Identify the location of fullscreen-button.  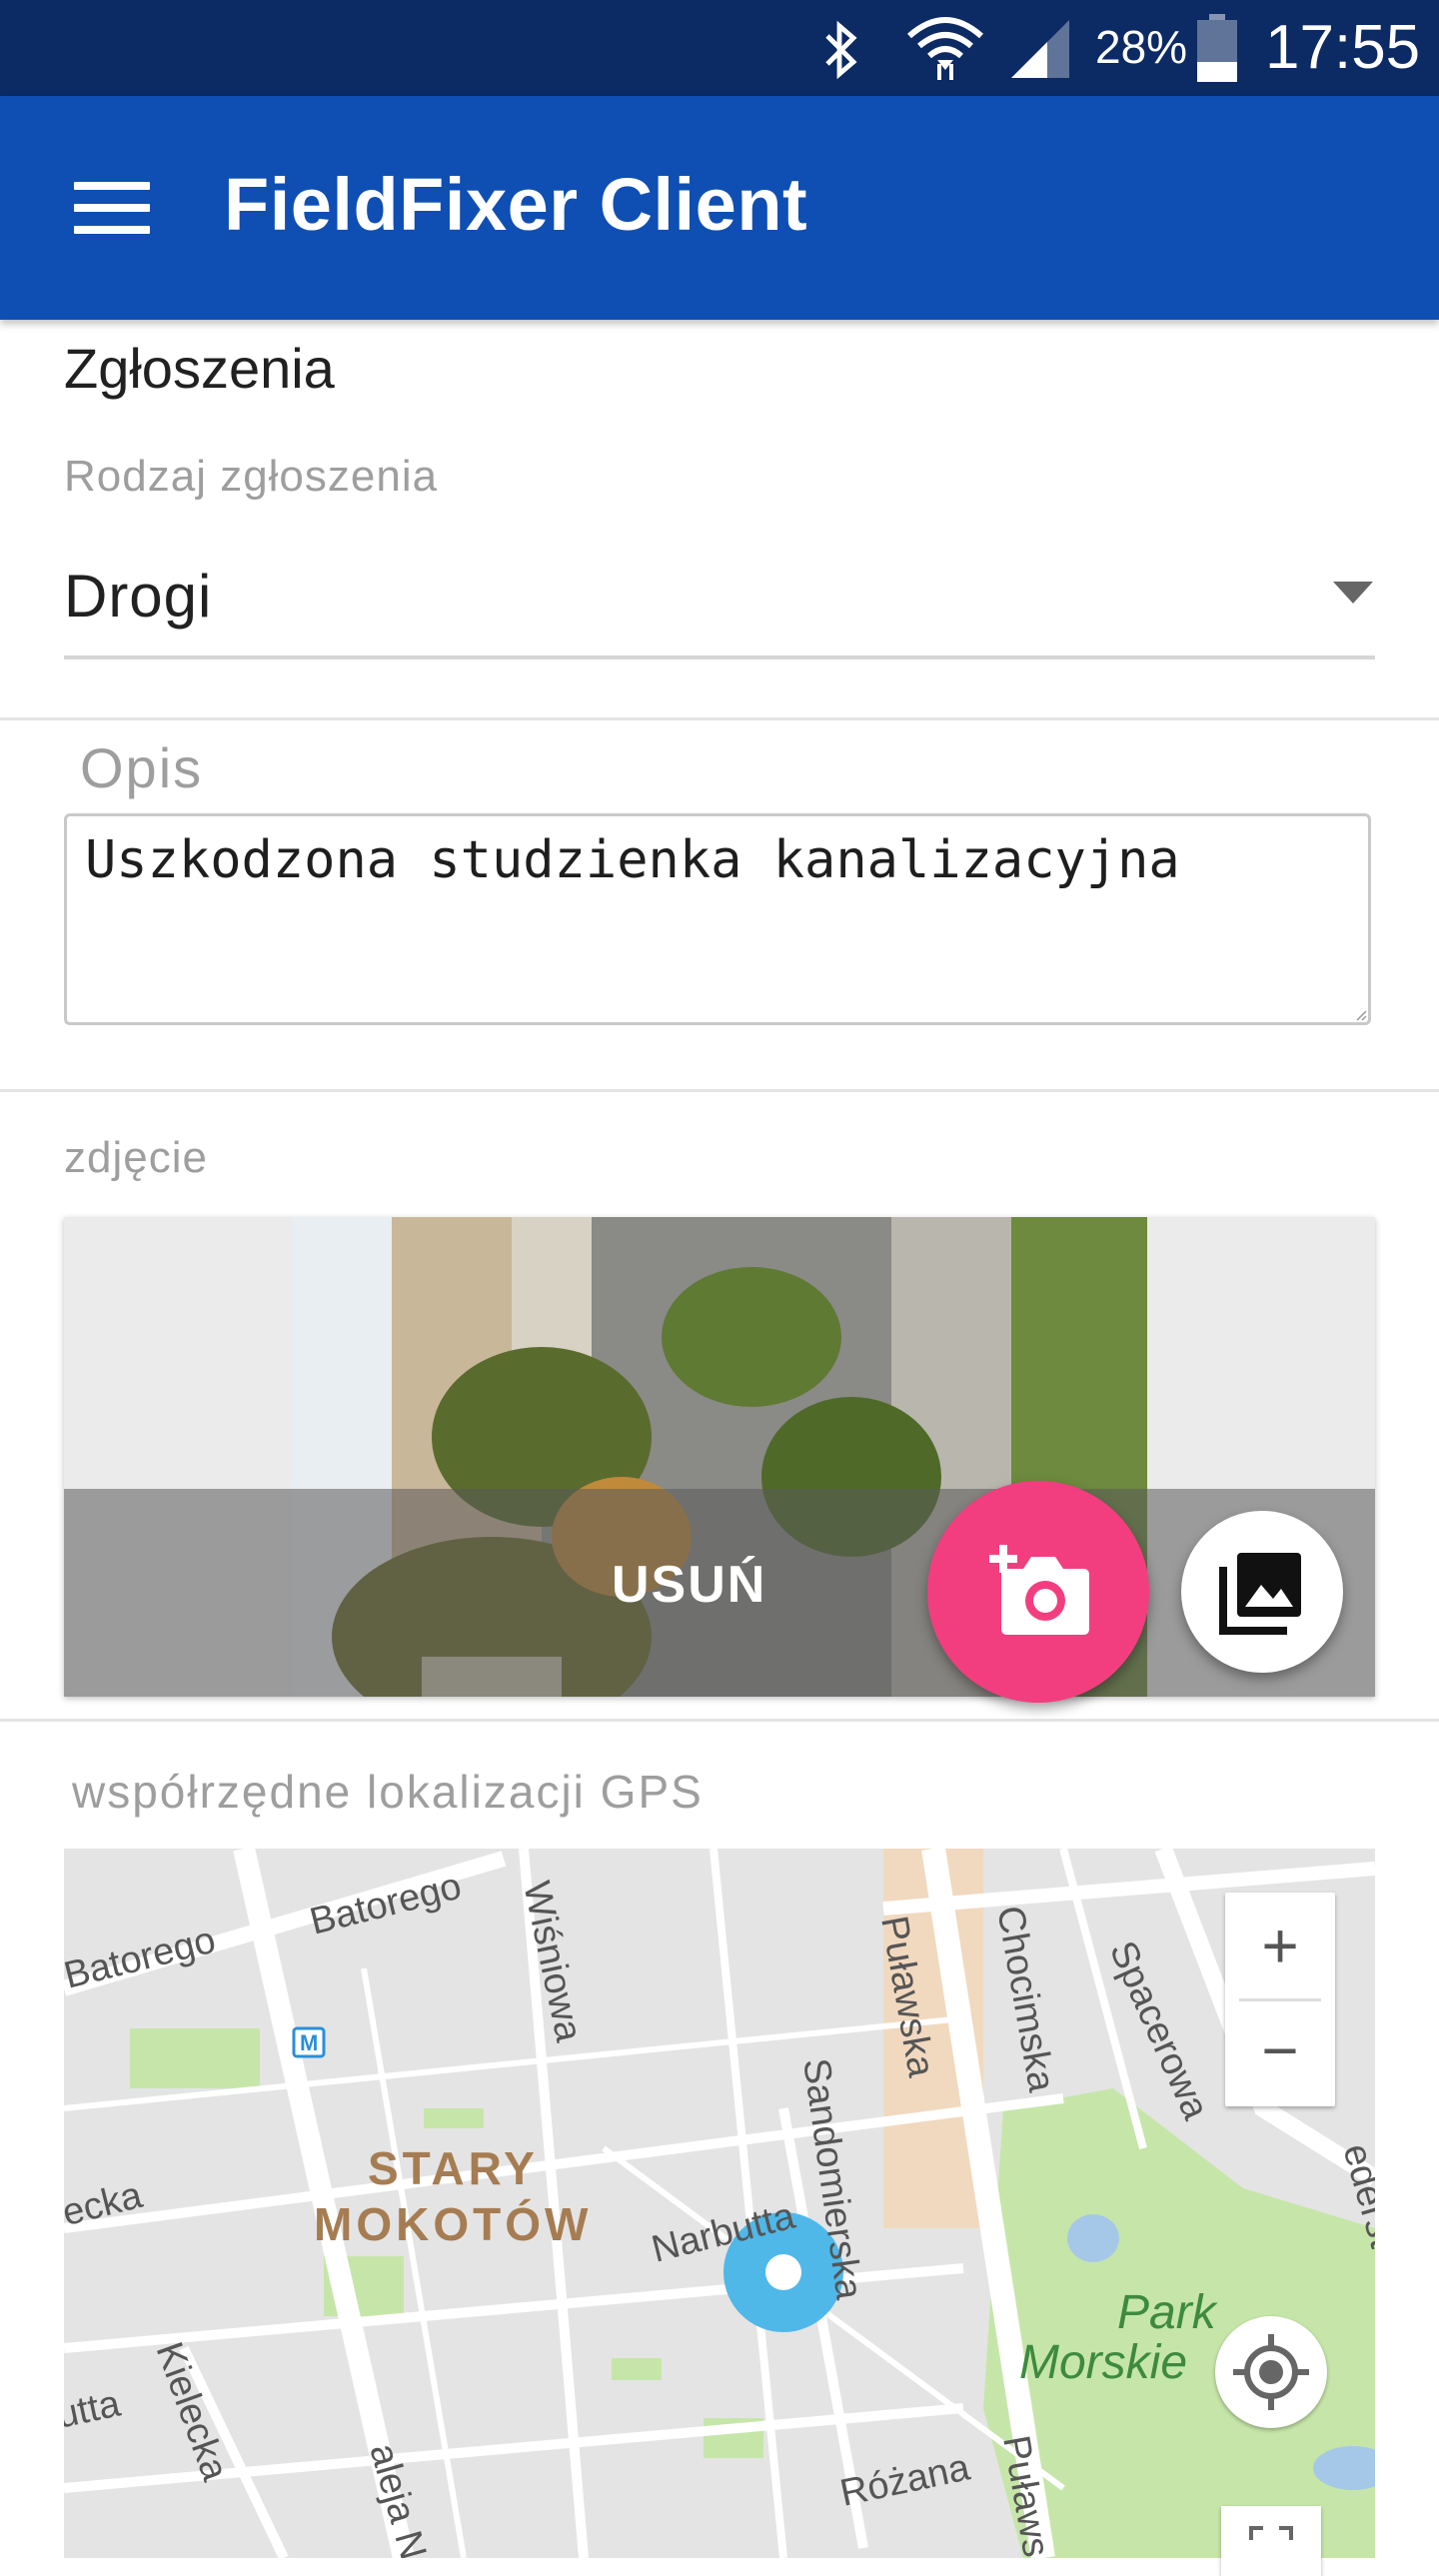
(1271, 2541).